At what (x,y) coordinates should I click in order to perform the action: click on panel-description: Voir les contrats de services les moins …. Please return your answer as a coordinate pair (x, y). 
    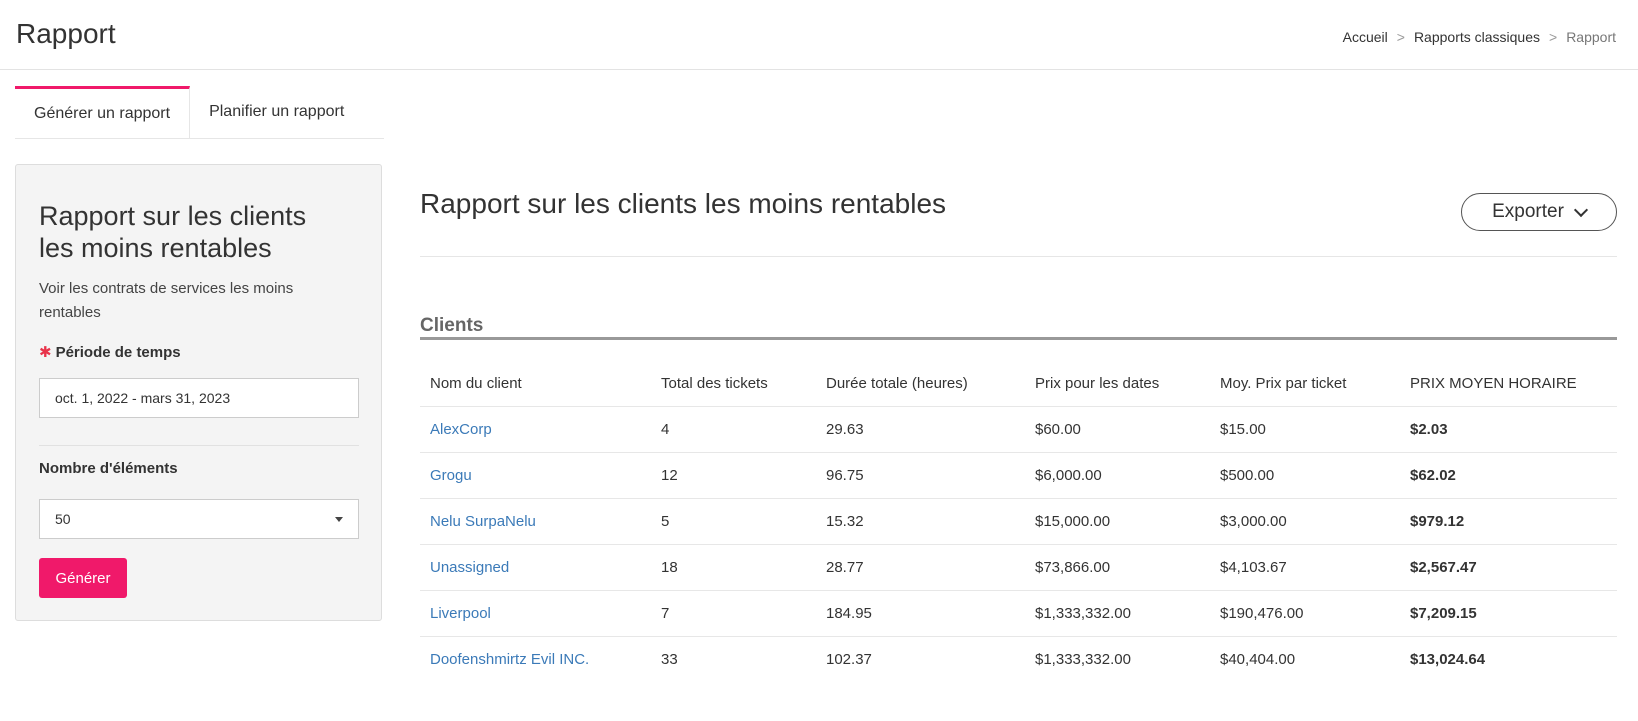
    Looking at the image, I should click on (166, 300).